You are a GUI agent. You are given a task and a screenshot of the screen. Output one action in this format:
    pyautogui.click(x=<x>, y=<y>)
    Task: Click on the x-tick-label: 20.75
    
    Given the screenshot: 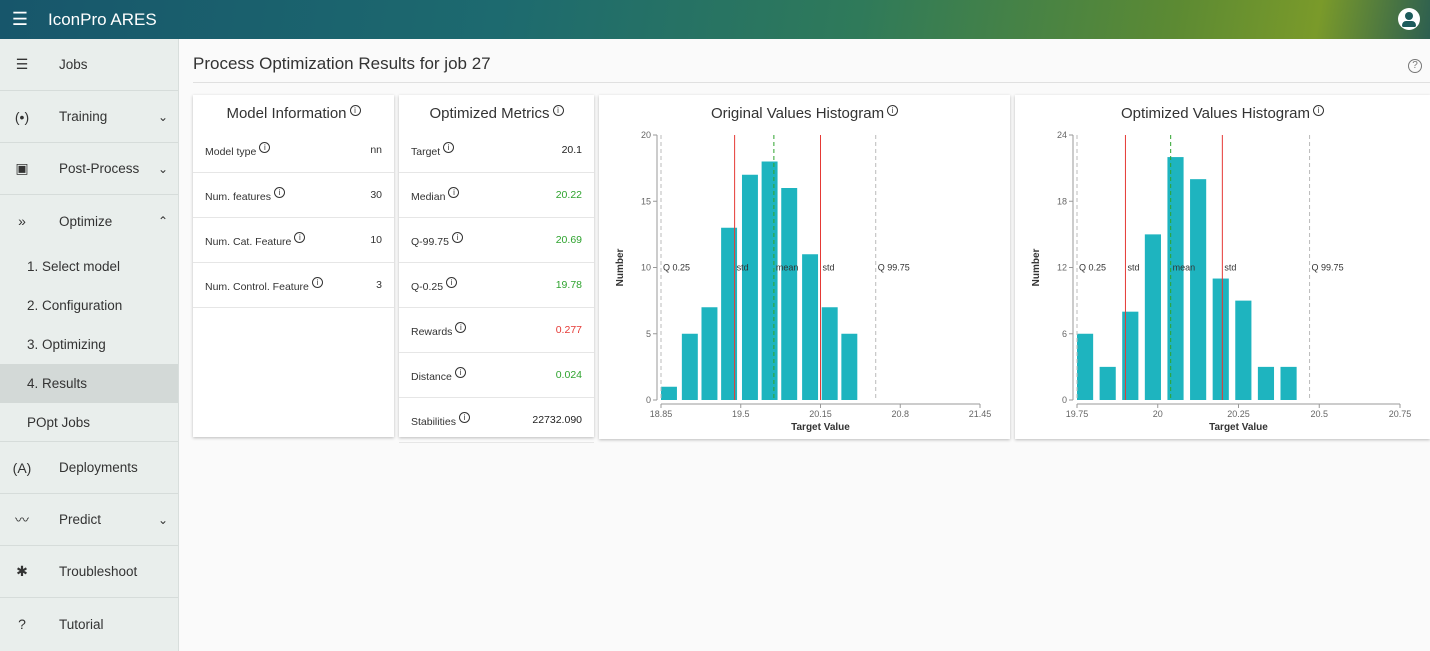 What is the action you would take?
    pyautogui.click(x=1400, y=414)
    